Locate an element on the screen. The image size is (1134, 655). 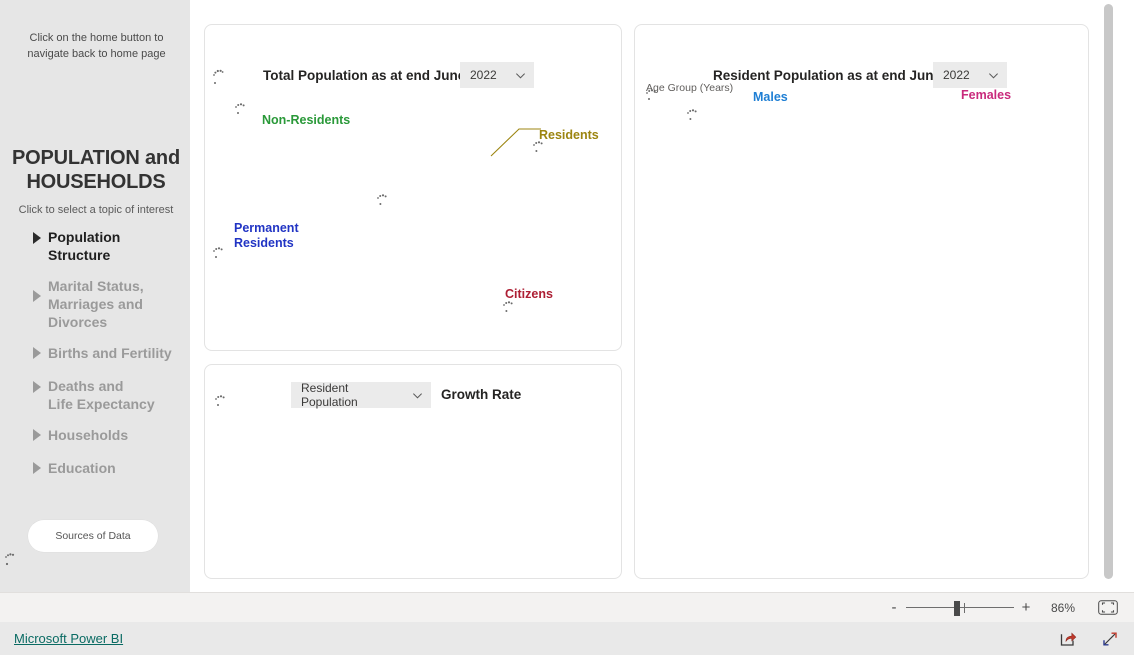
zoom-out-button: - is located at coordinates (894, 608).